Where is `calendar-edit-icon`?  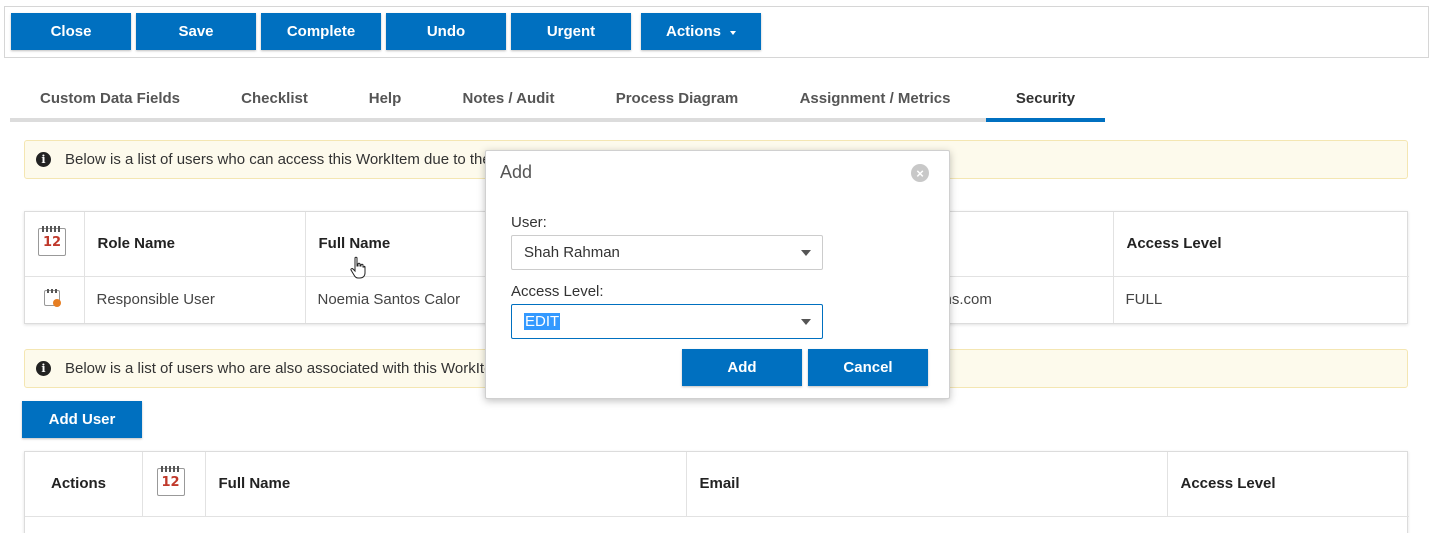
calendar-edit-icon is located at coordinates (52, 297).